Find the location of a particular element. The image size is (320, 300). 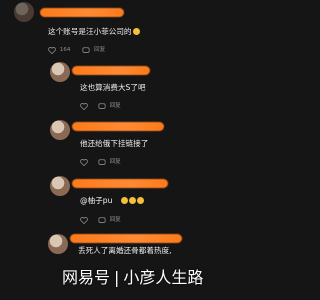

comment-1-avatar is located at coordinates (24, 12).